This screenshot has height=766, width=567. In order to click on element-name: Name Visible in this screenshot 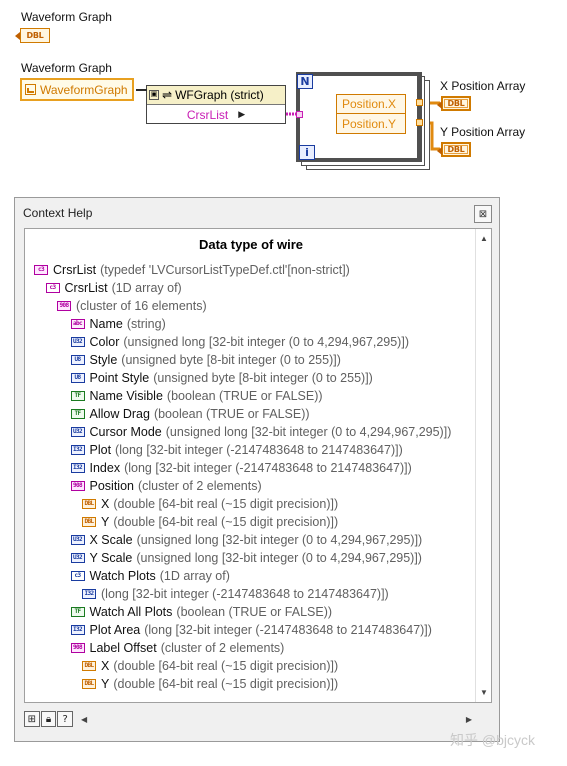, I will do `click(126, 396)`.